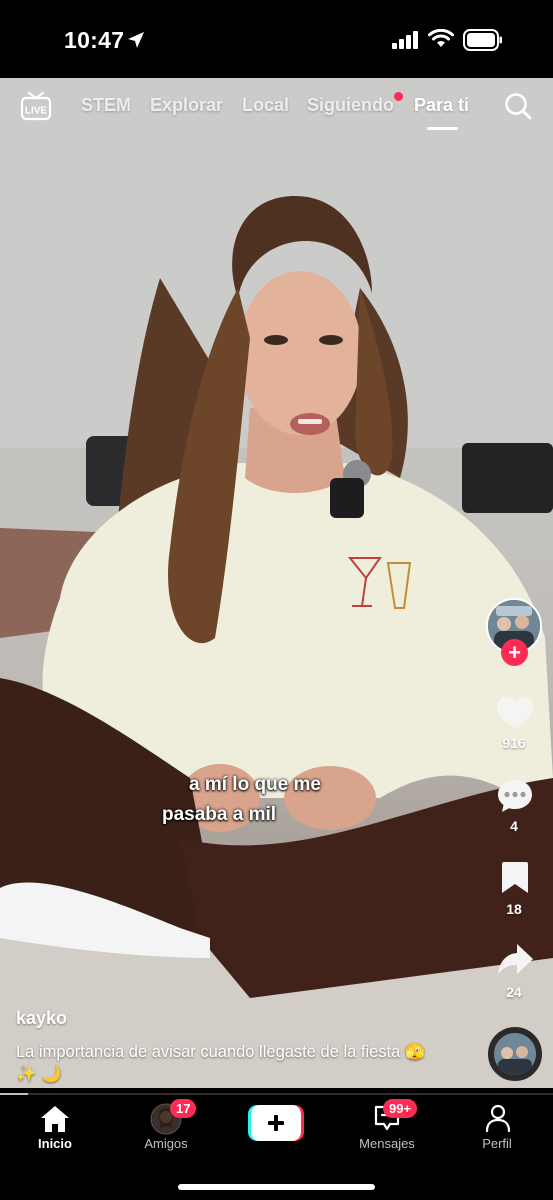 The height and width of the screenshot is (1200, 553). What do you see at coordinates (276, 39) in the screenshot?
I see `status-bar: 10:47` at bounding box center [276, 39].